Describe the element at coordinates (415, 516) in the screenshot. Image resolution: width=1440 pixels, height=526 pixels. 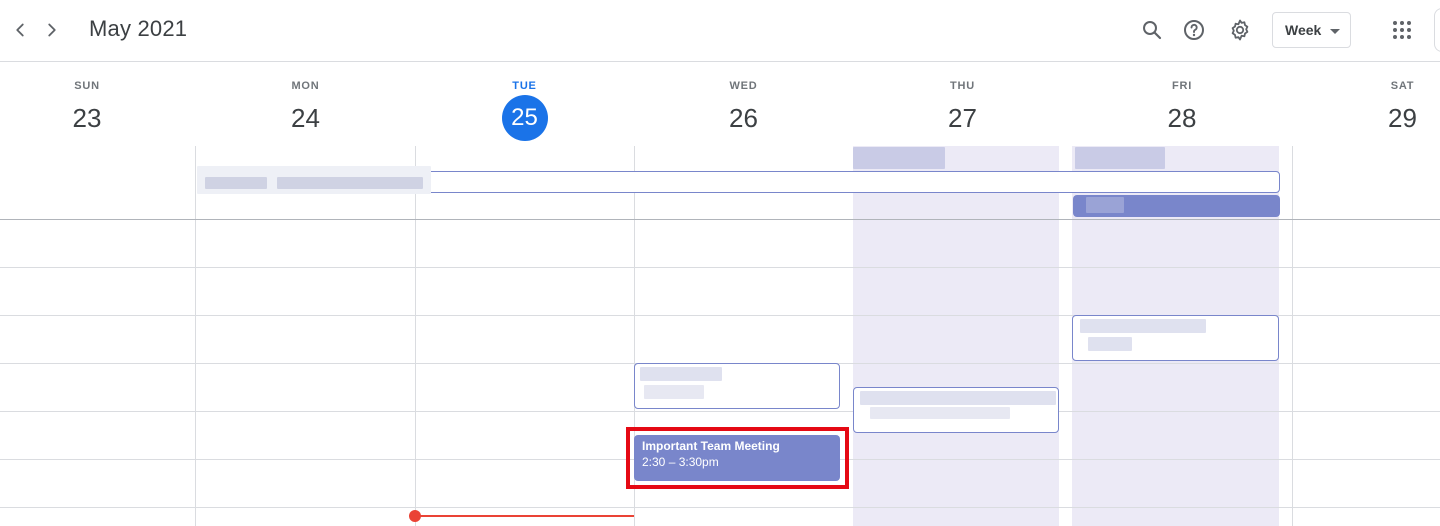
I see `current-time-dot` at that location.